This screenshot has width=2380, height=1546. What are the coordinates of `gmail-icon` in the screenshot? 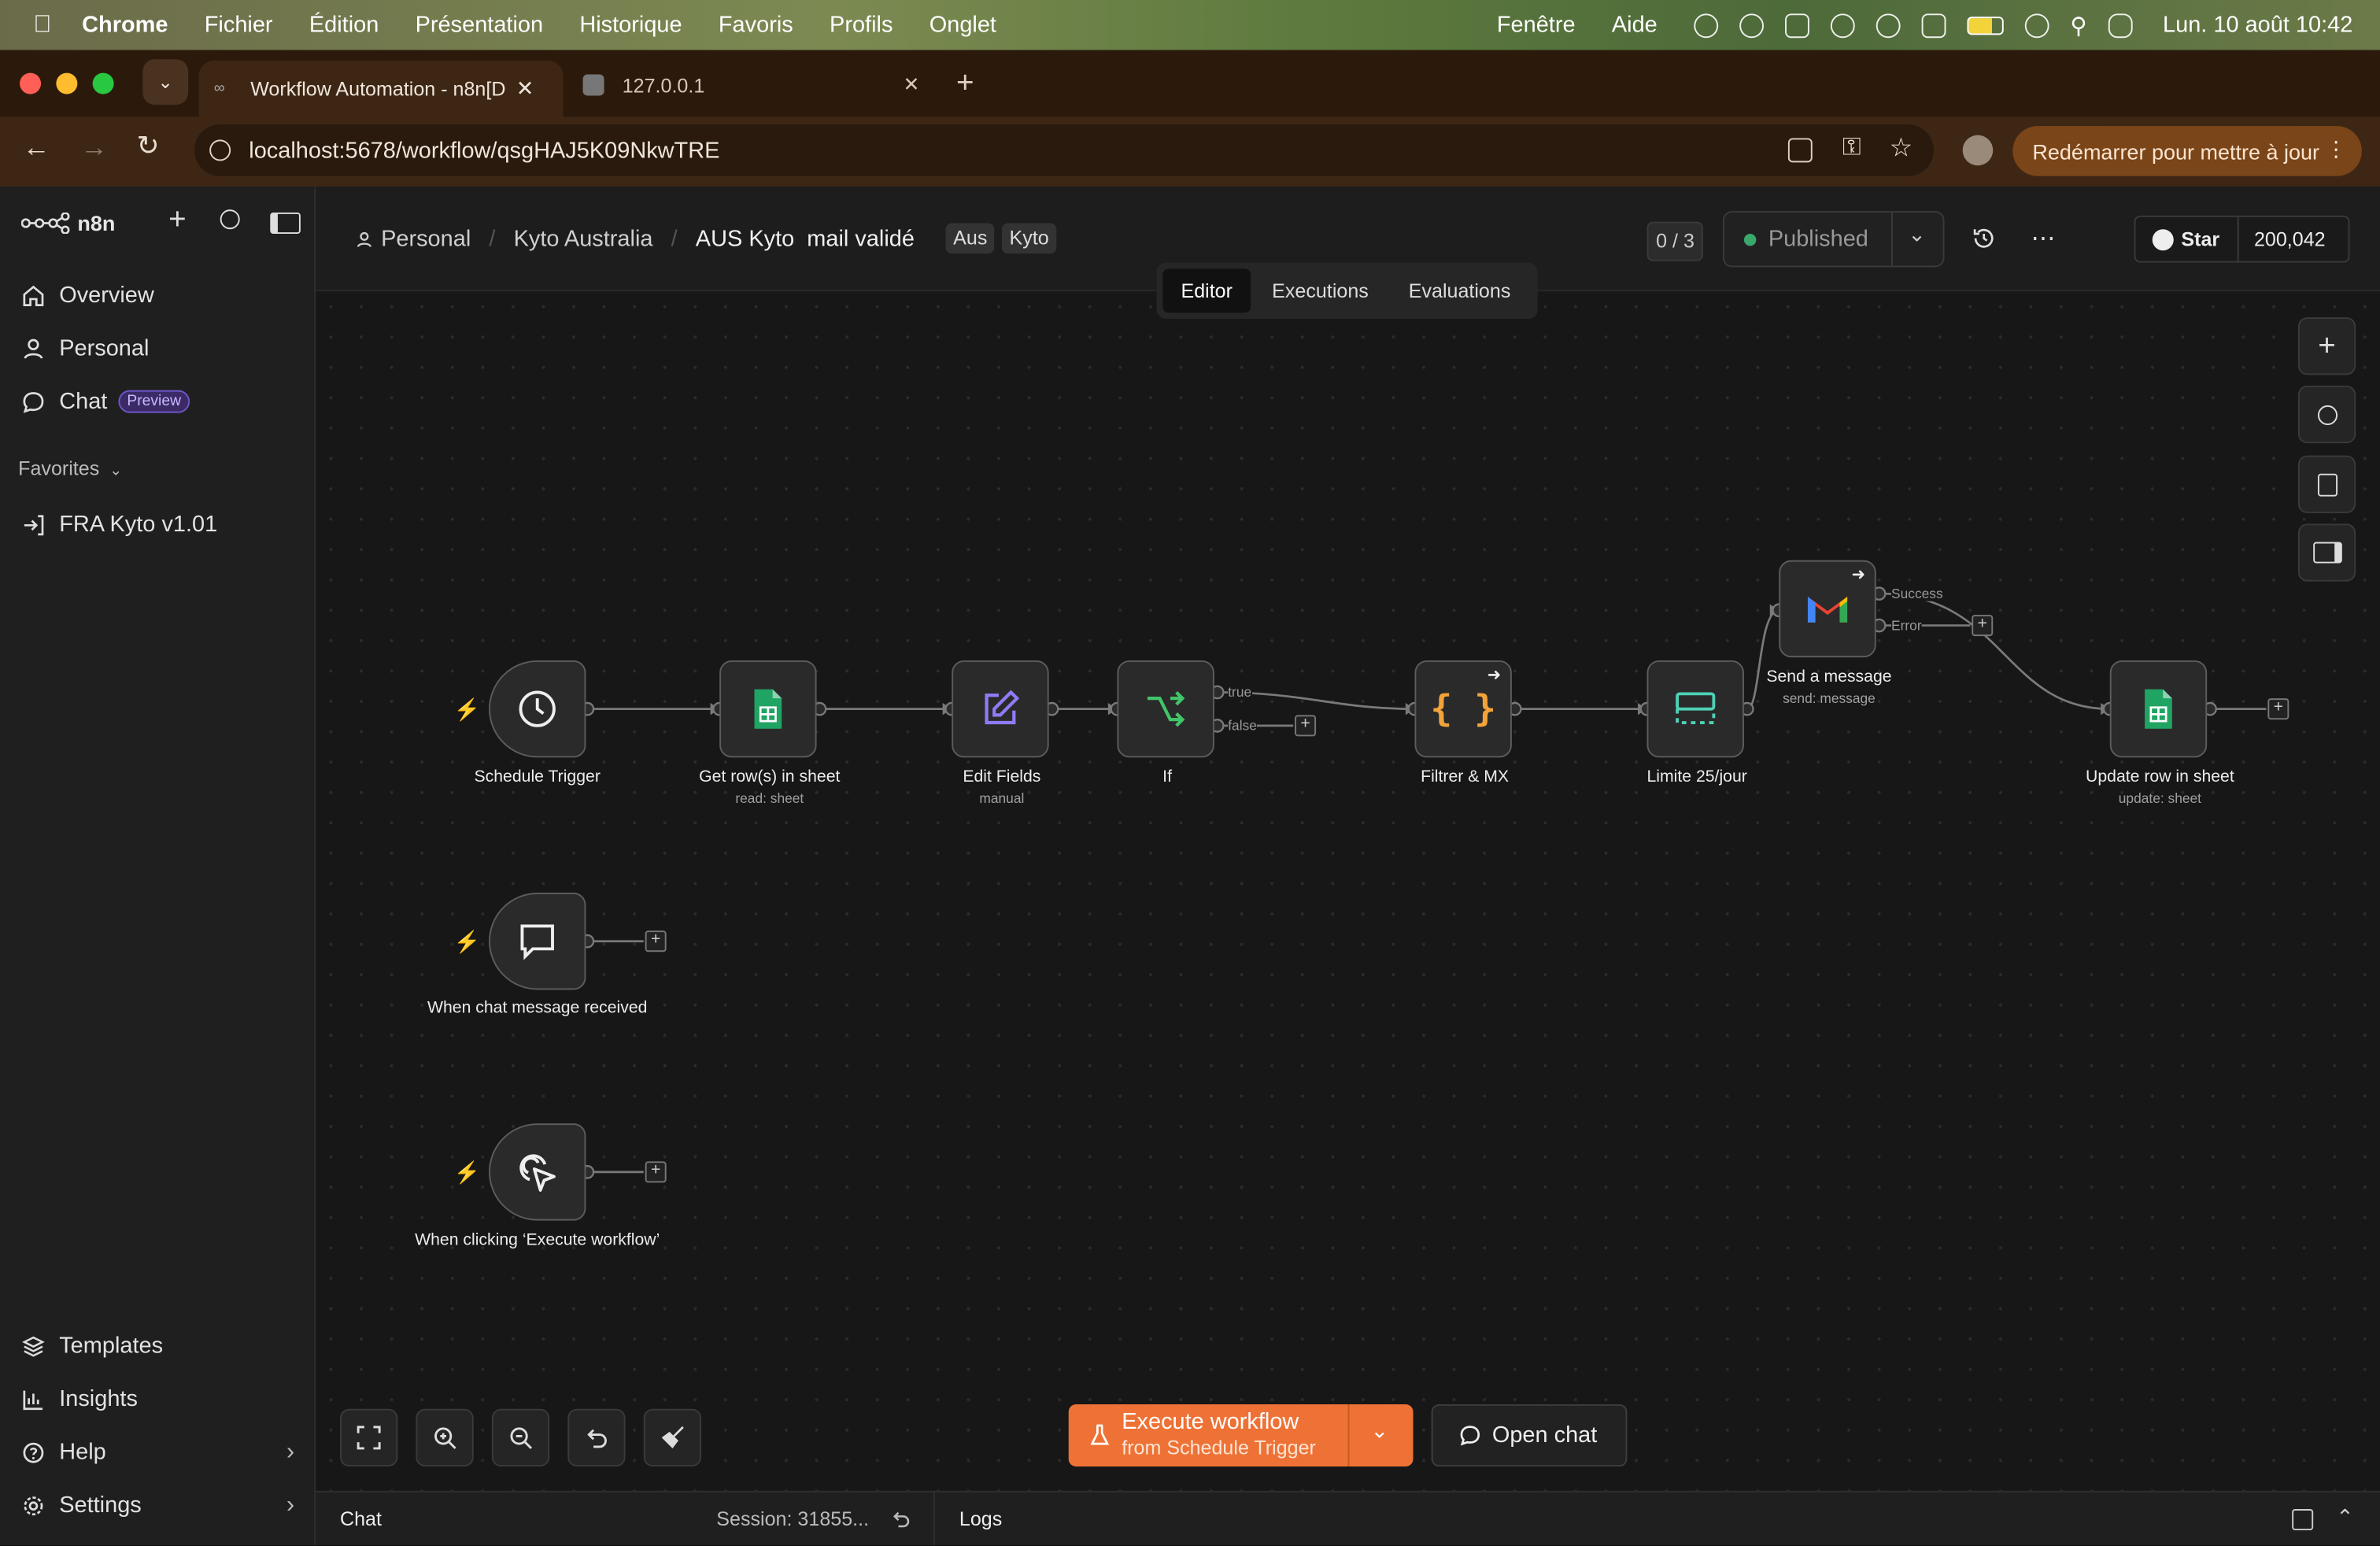 It's located at (1828, 610).